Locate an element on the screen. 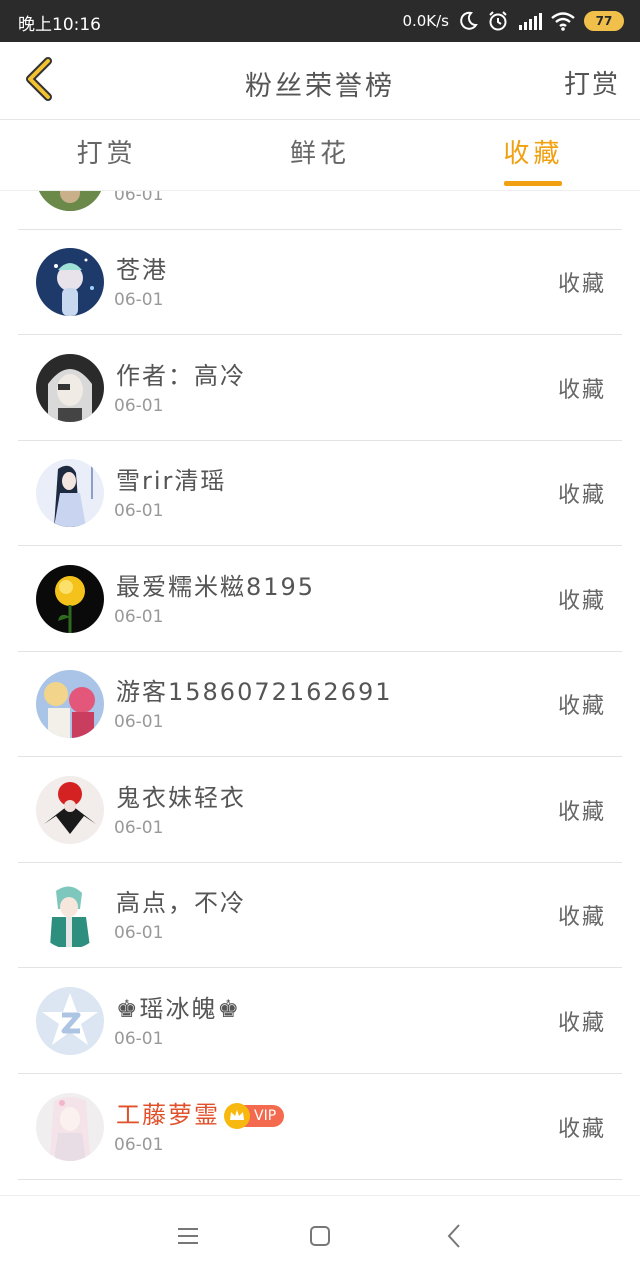 Image resolution: width=640 pixels, height=1280 pixels. row-name: 高点，不冷 is located at coordinates (181, 903).